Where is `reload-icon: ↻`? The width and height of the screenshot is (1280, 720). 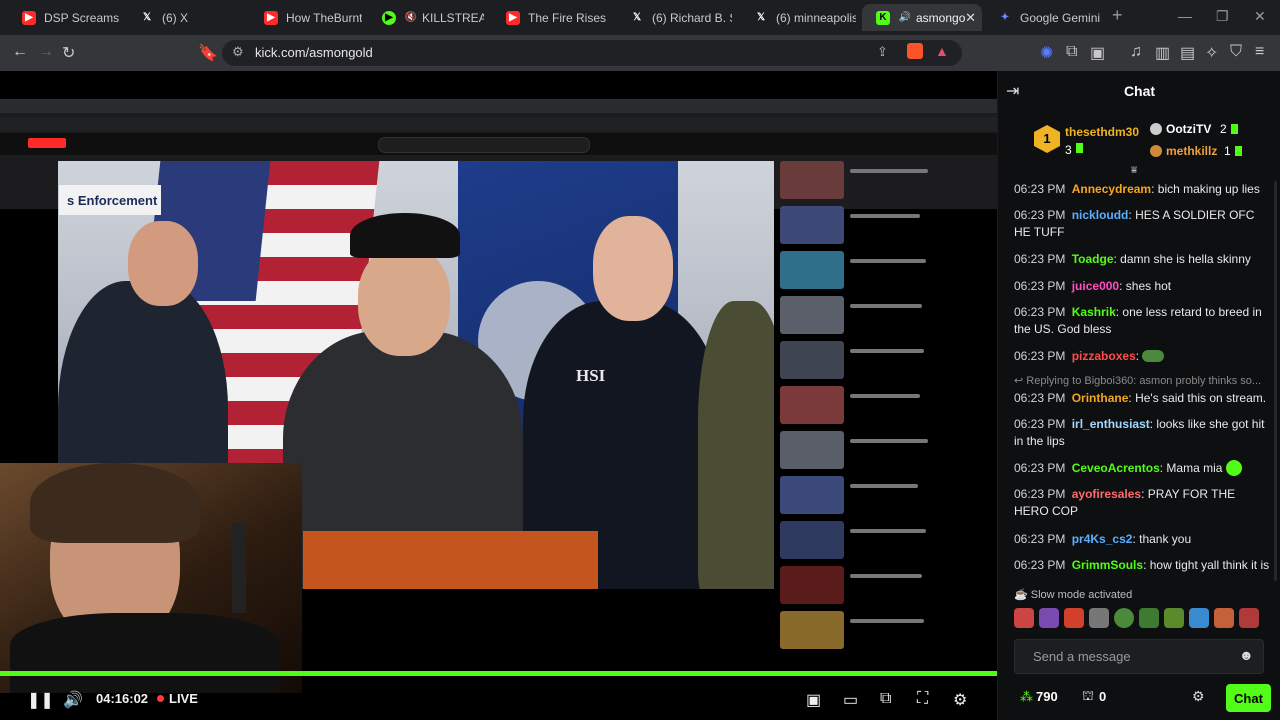
reload-icon: ↻ is located at coordinates (68, 53).